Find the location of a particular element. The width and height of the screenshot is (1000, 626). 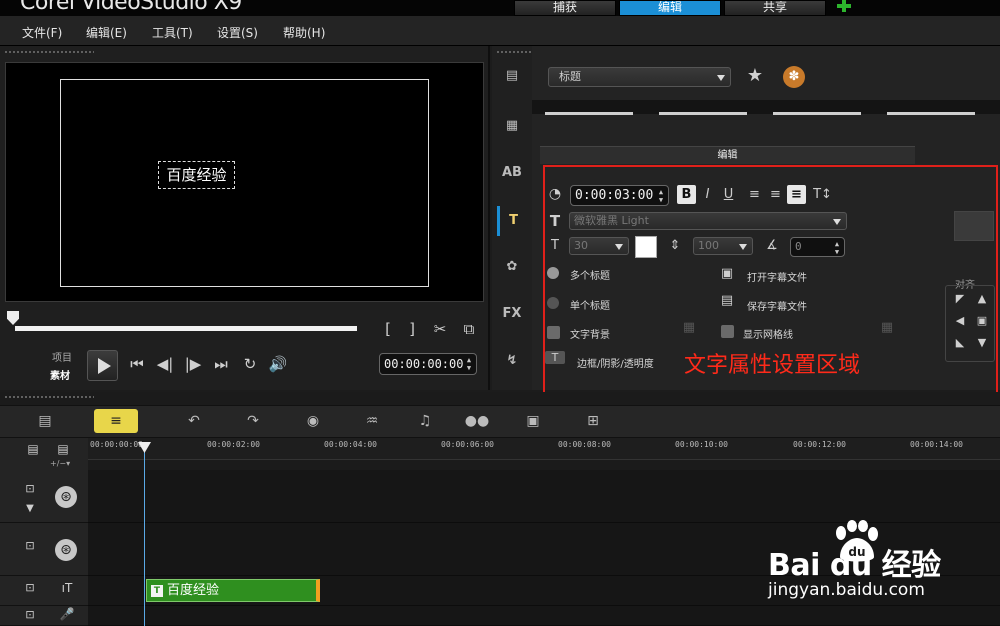

chapter-point-icon: ▤ is located at coordinates (63, 449).